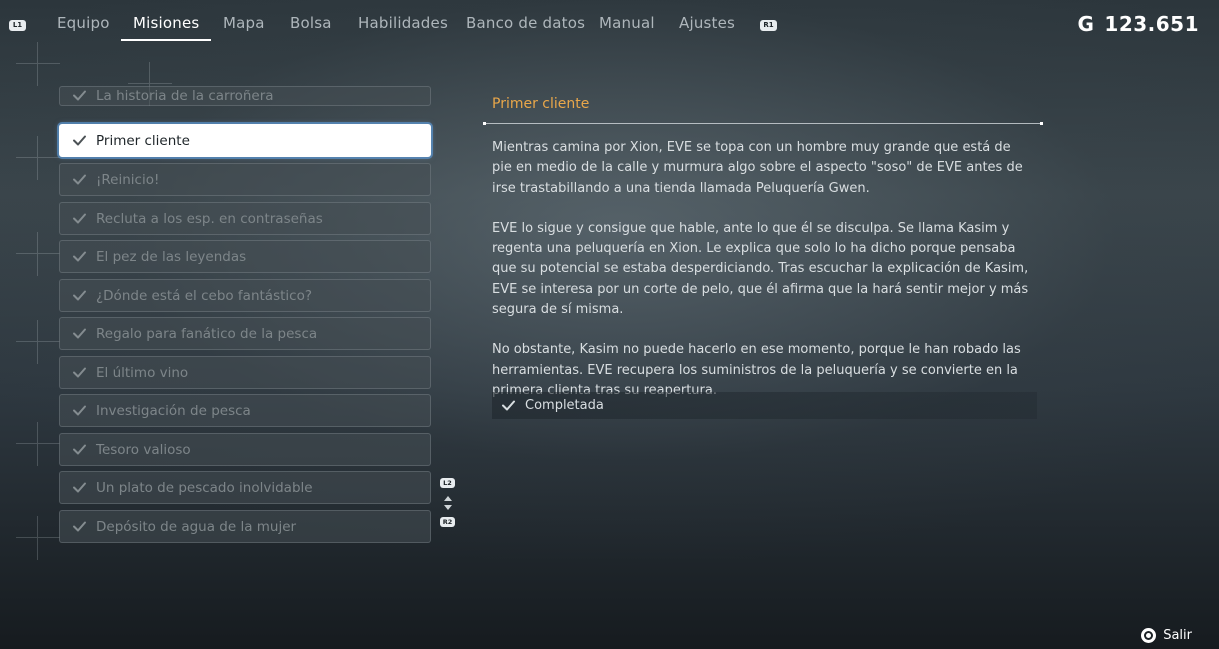  Describe the element at coordinates (627, 23) in the screenshot. I see `tab-label: Manual` at that location.